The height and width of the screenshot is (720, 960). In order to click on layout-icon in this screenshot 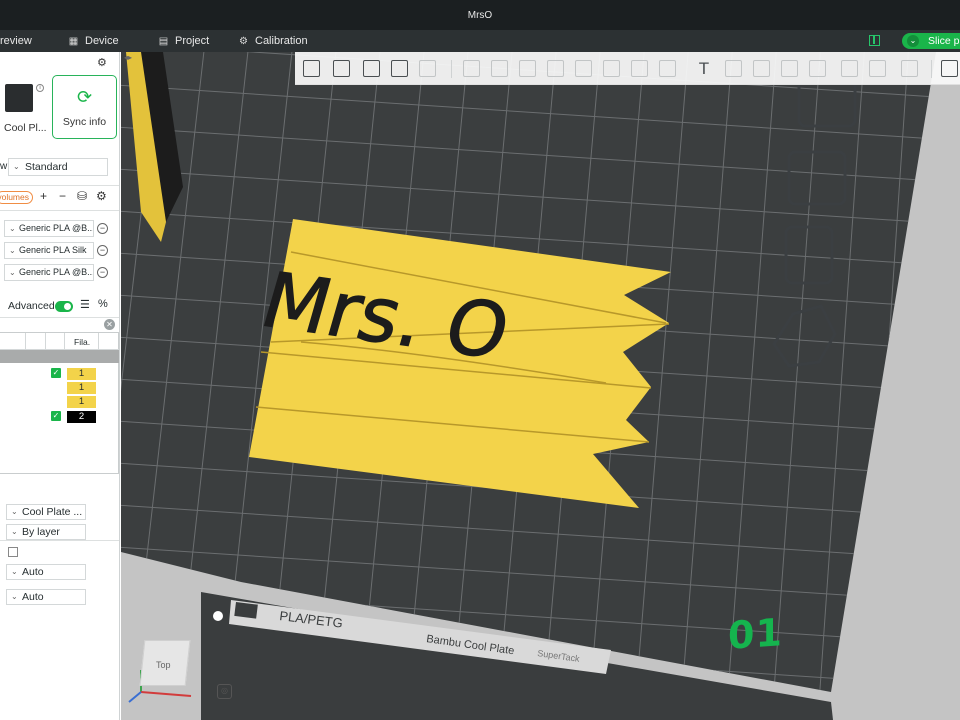, I will do `click(874, 40)`.